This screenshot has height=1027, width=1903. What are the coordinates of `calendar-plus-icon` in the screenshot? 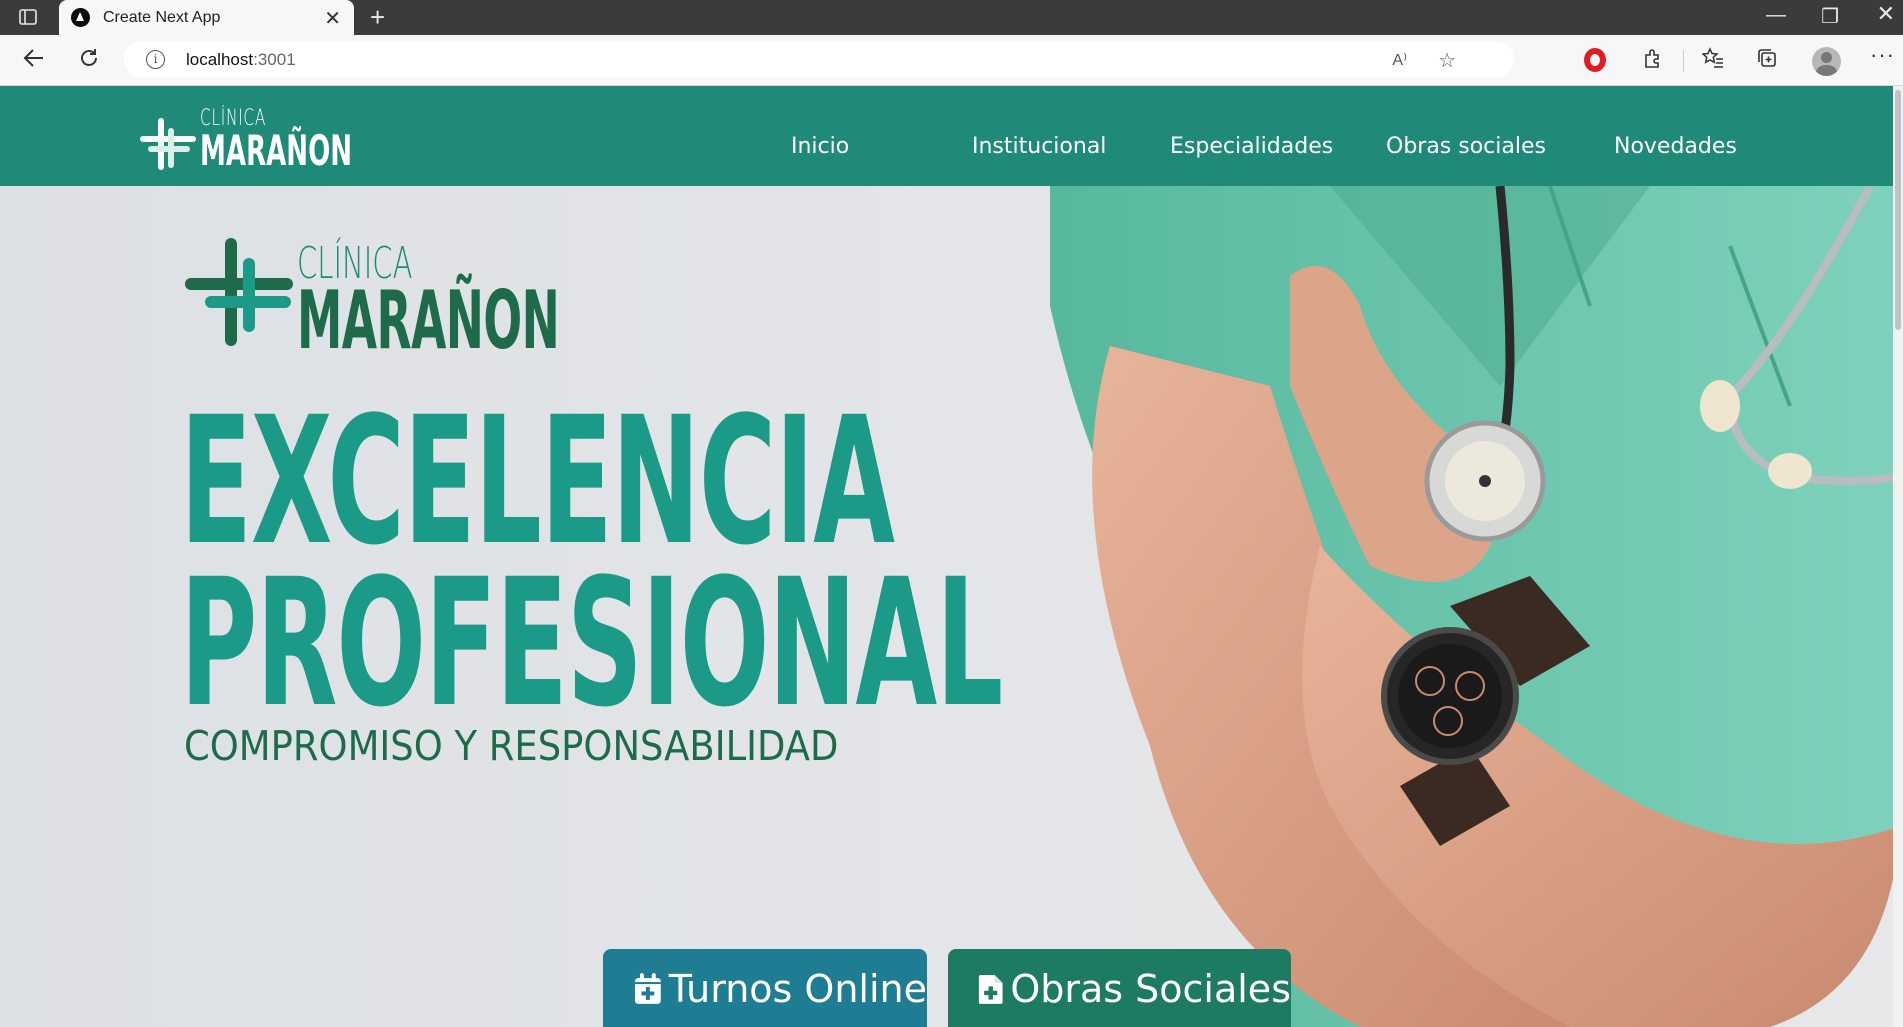 It's located at (647, 988).